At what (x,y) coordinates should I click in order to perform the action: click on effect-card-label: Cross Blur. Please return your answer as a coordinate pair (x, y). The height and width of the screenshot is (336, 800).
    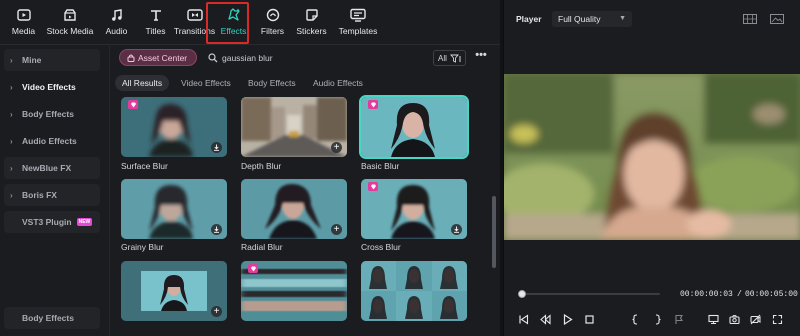
    Looking at the image, I should click on (381, 247).